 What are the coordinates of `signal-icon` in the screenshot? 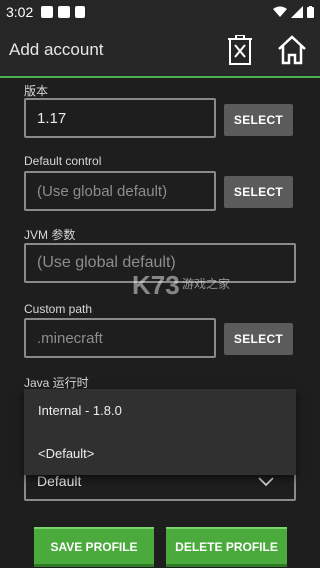 It's located at (297, 12).